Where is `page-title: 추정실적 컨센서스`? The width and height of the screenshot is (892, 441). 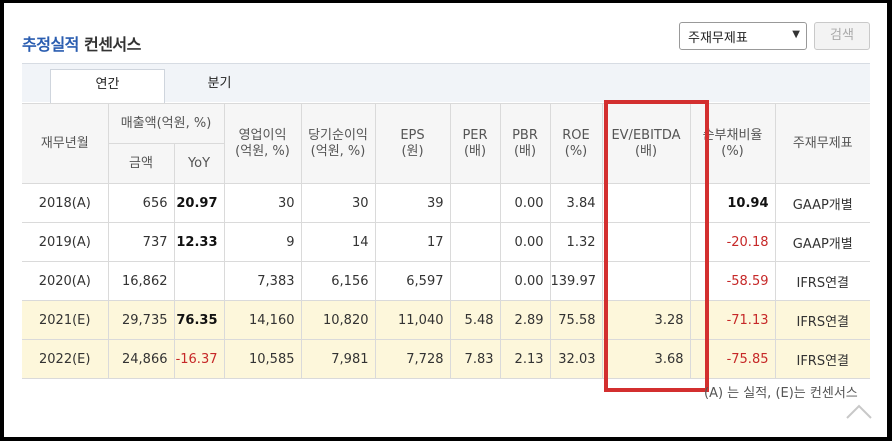 page-title: 추정실적 컨센서스 is located at coordinates (81, 43).